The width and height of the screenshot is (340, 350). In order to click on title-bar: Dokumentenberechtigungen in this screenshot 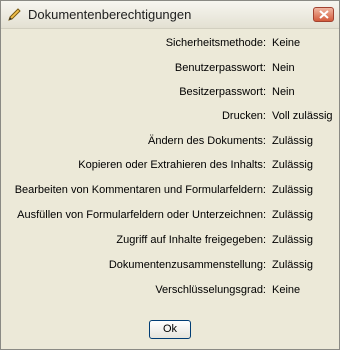, I will do `click(170, 15)`.